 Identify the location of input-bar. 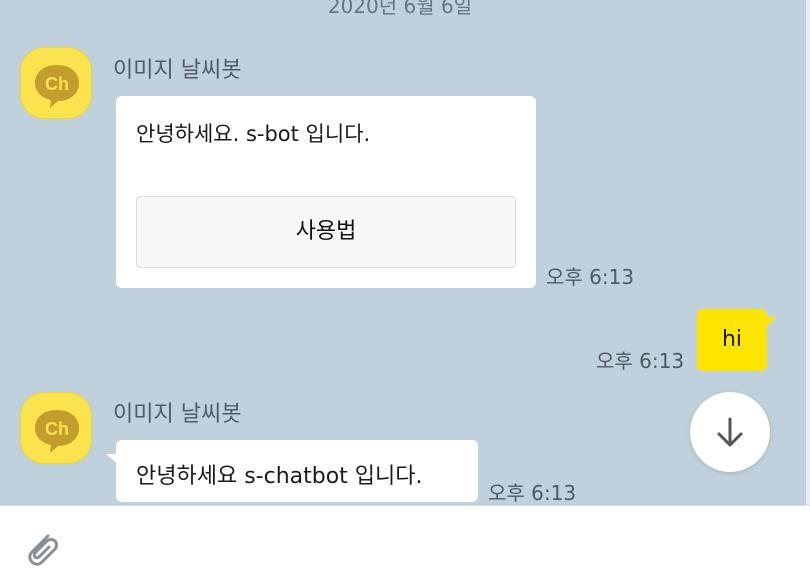
(405, 539).